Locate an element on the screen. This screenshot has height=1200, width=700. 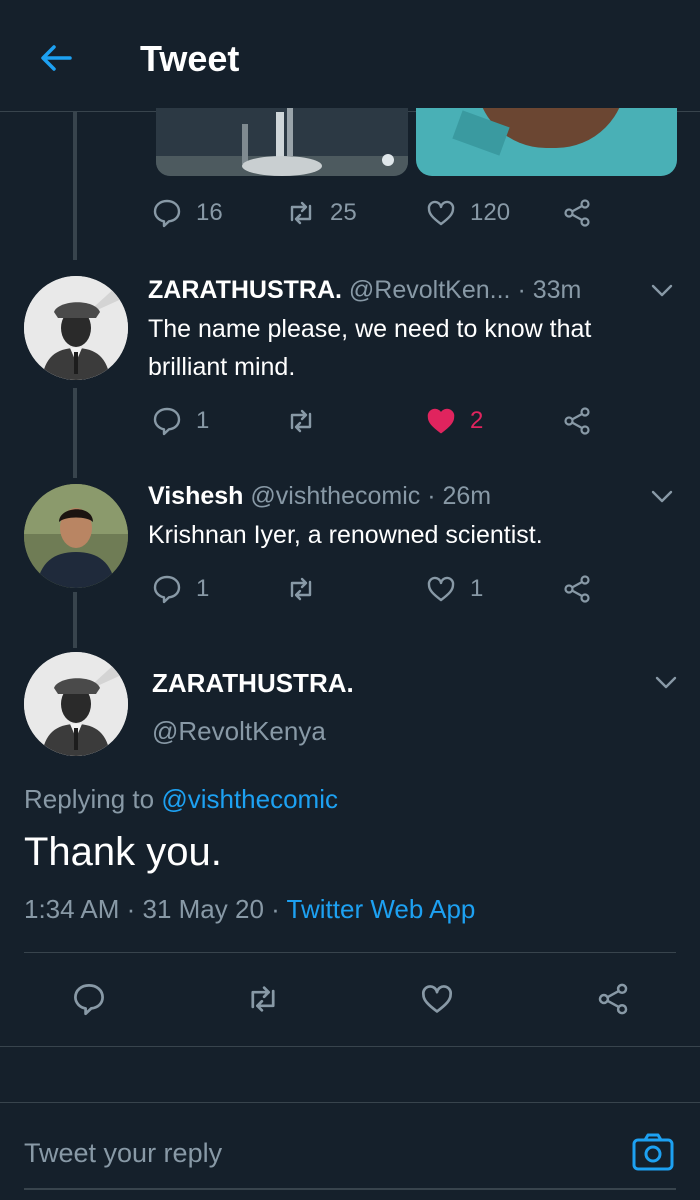
handle: @vishthecomic is located at coordinates (335, 496).